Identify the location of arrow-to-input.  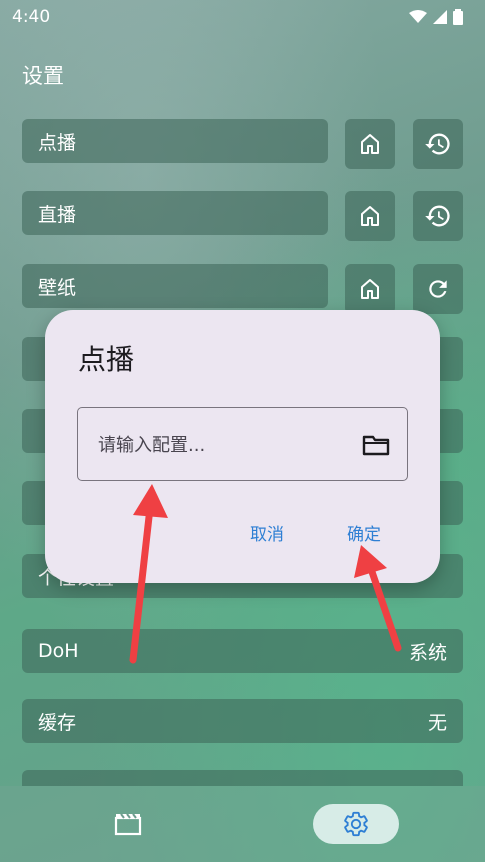
(148, 574).